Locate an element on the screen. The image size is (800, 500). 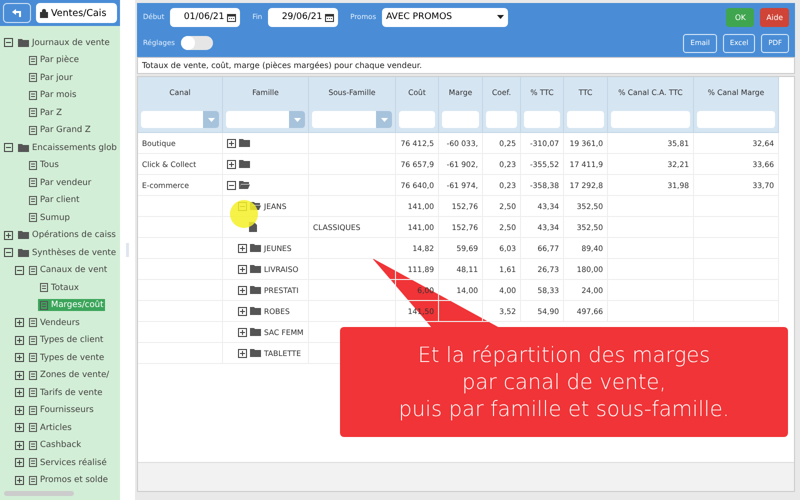
date-field: 01/06/21 is located at coordinates (205, 17).